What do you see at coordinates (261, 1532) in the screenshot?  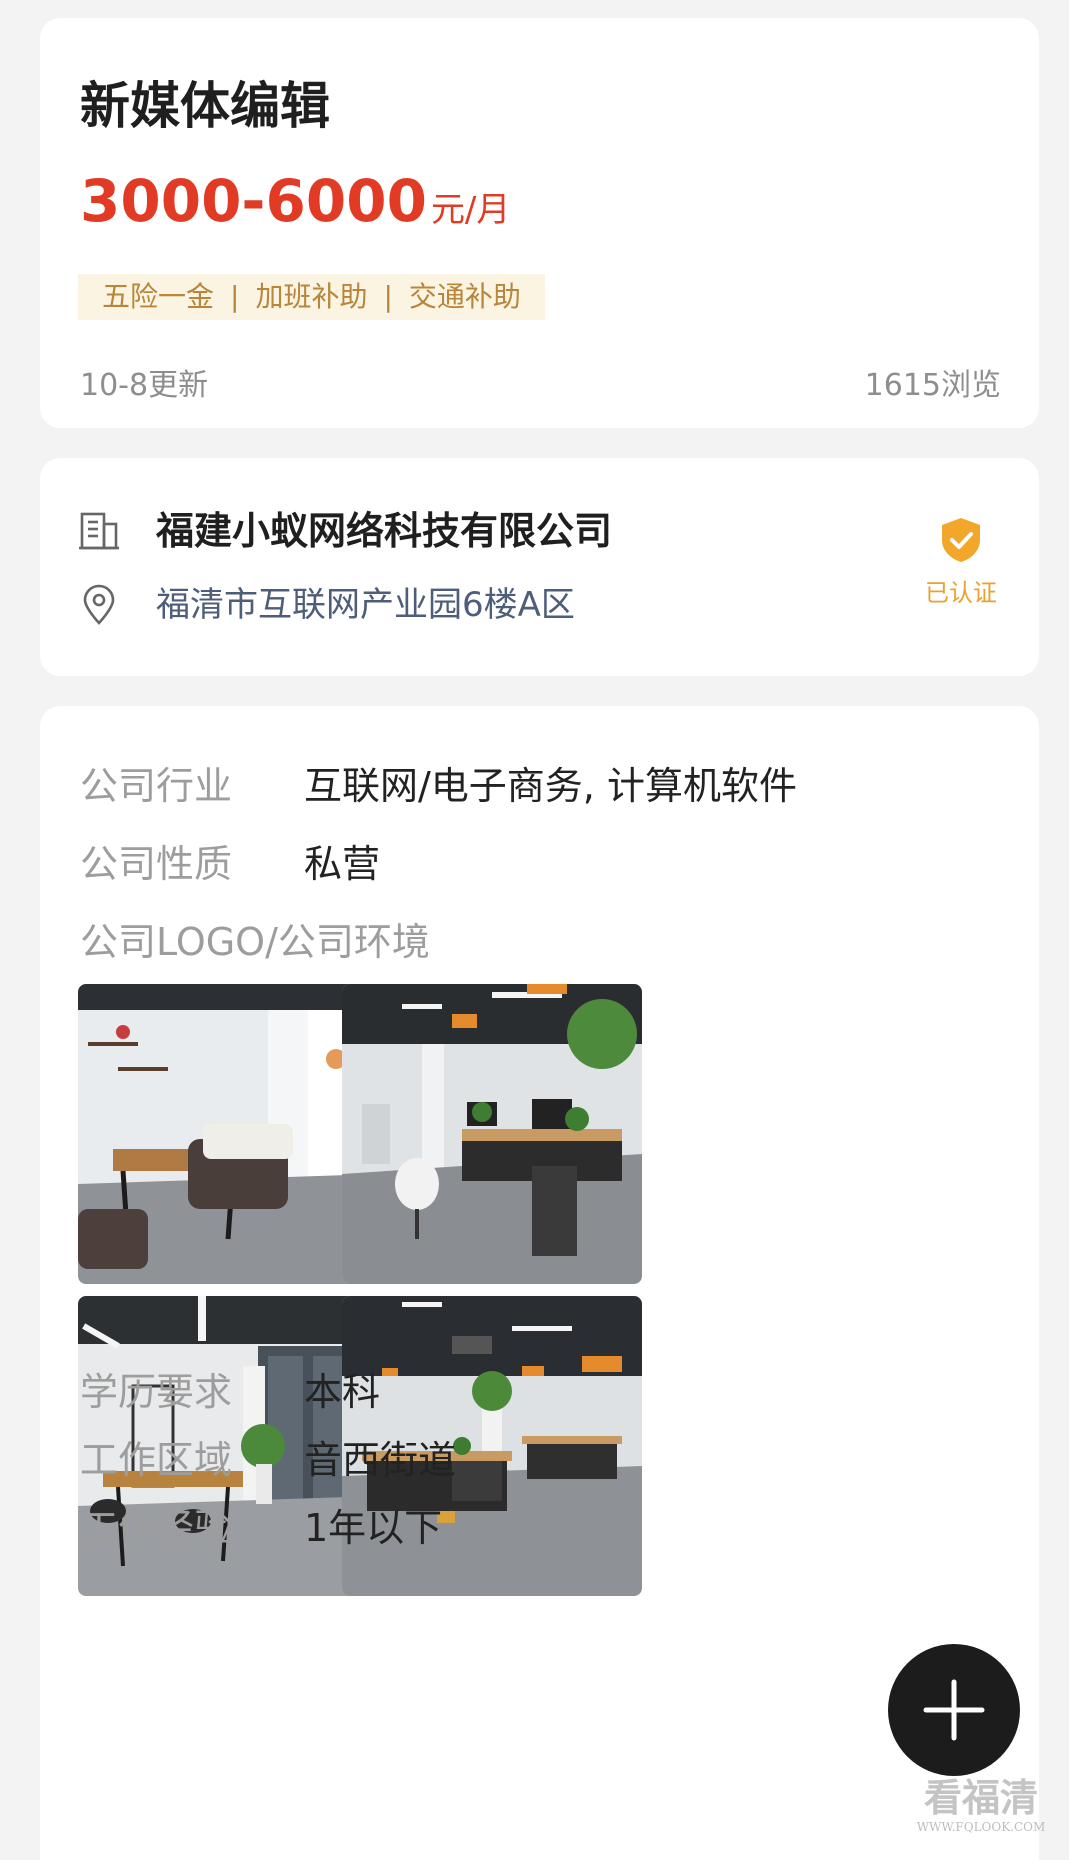 I see `experience-row: 工作经验 1年以下` at bounding box center [261, 1532].